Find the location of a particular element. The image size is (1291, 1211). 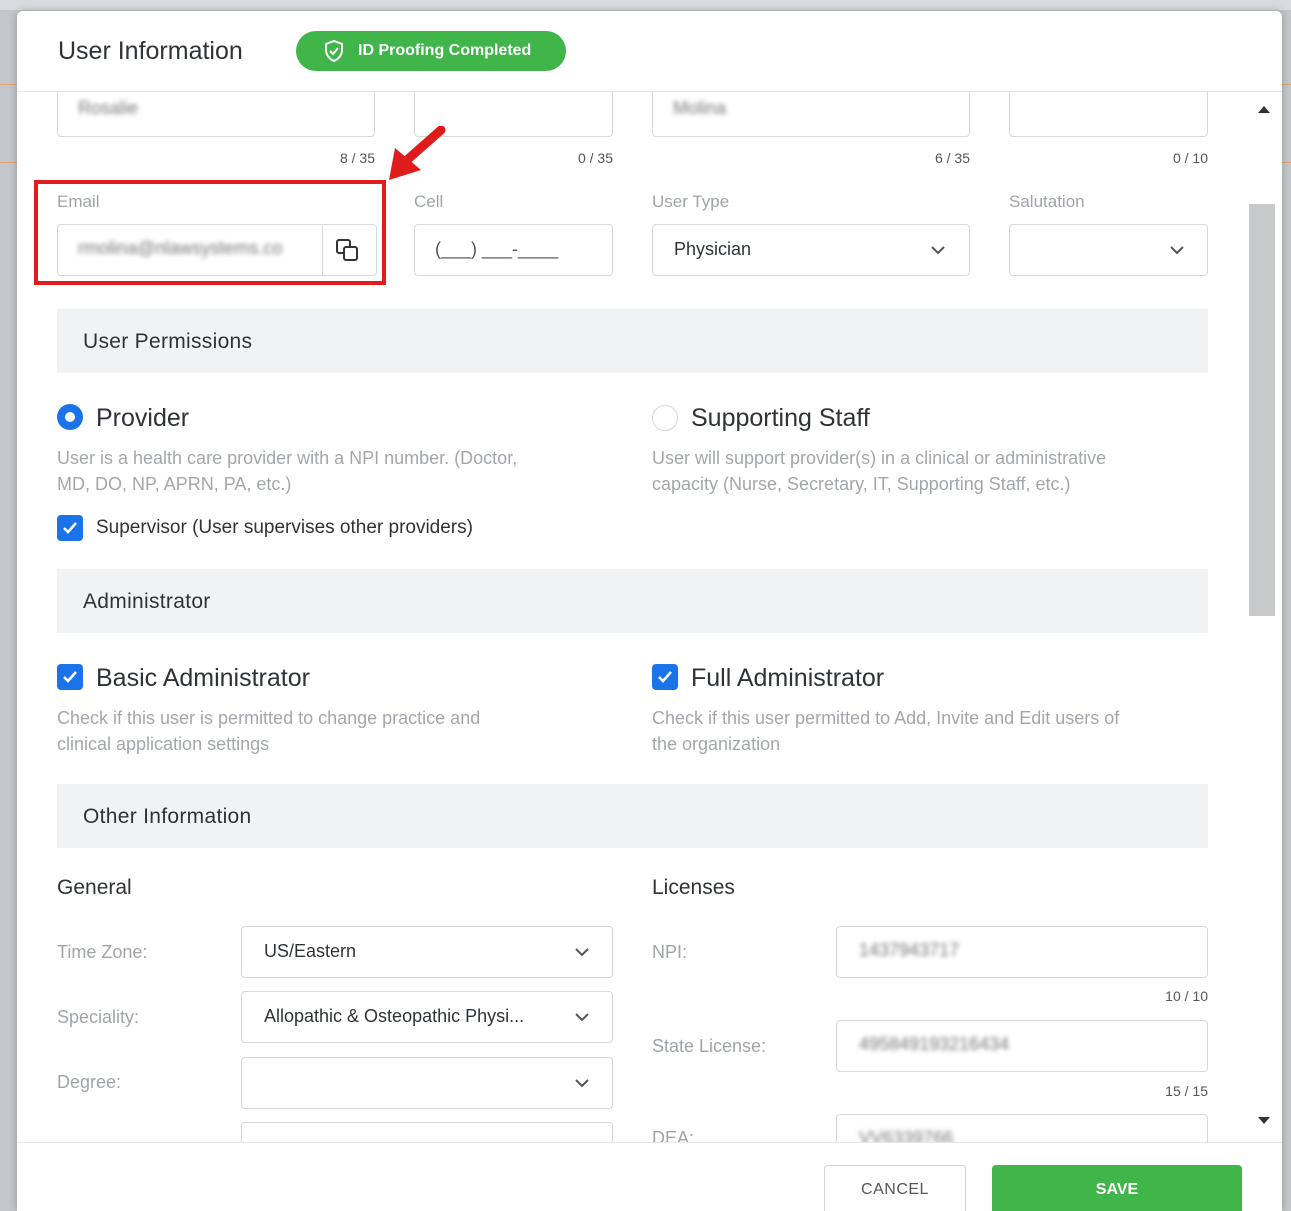

cell-placeholder: (___) ___-____ is located at coordinates (497, 249).